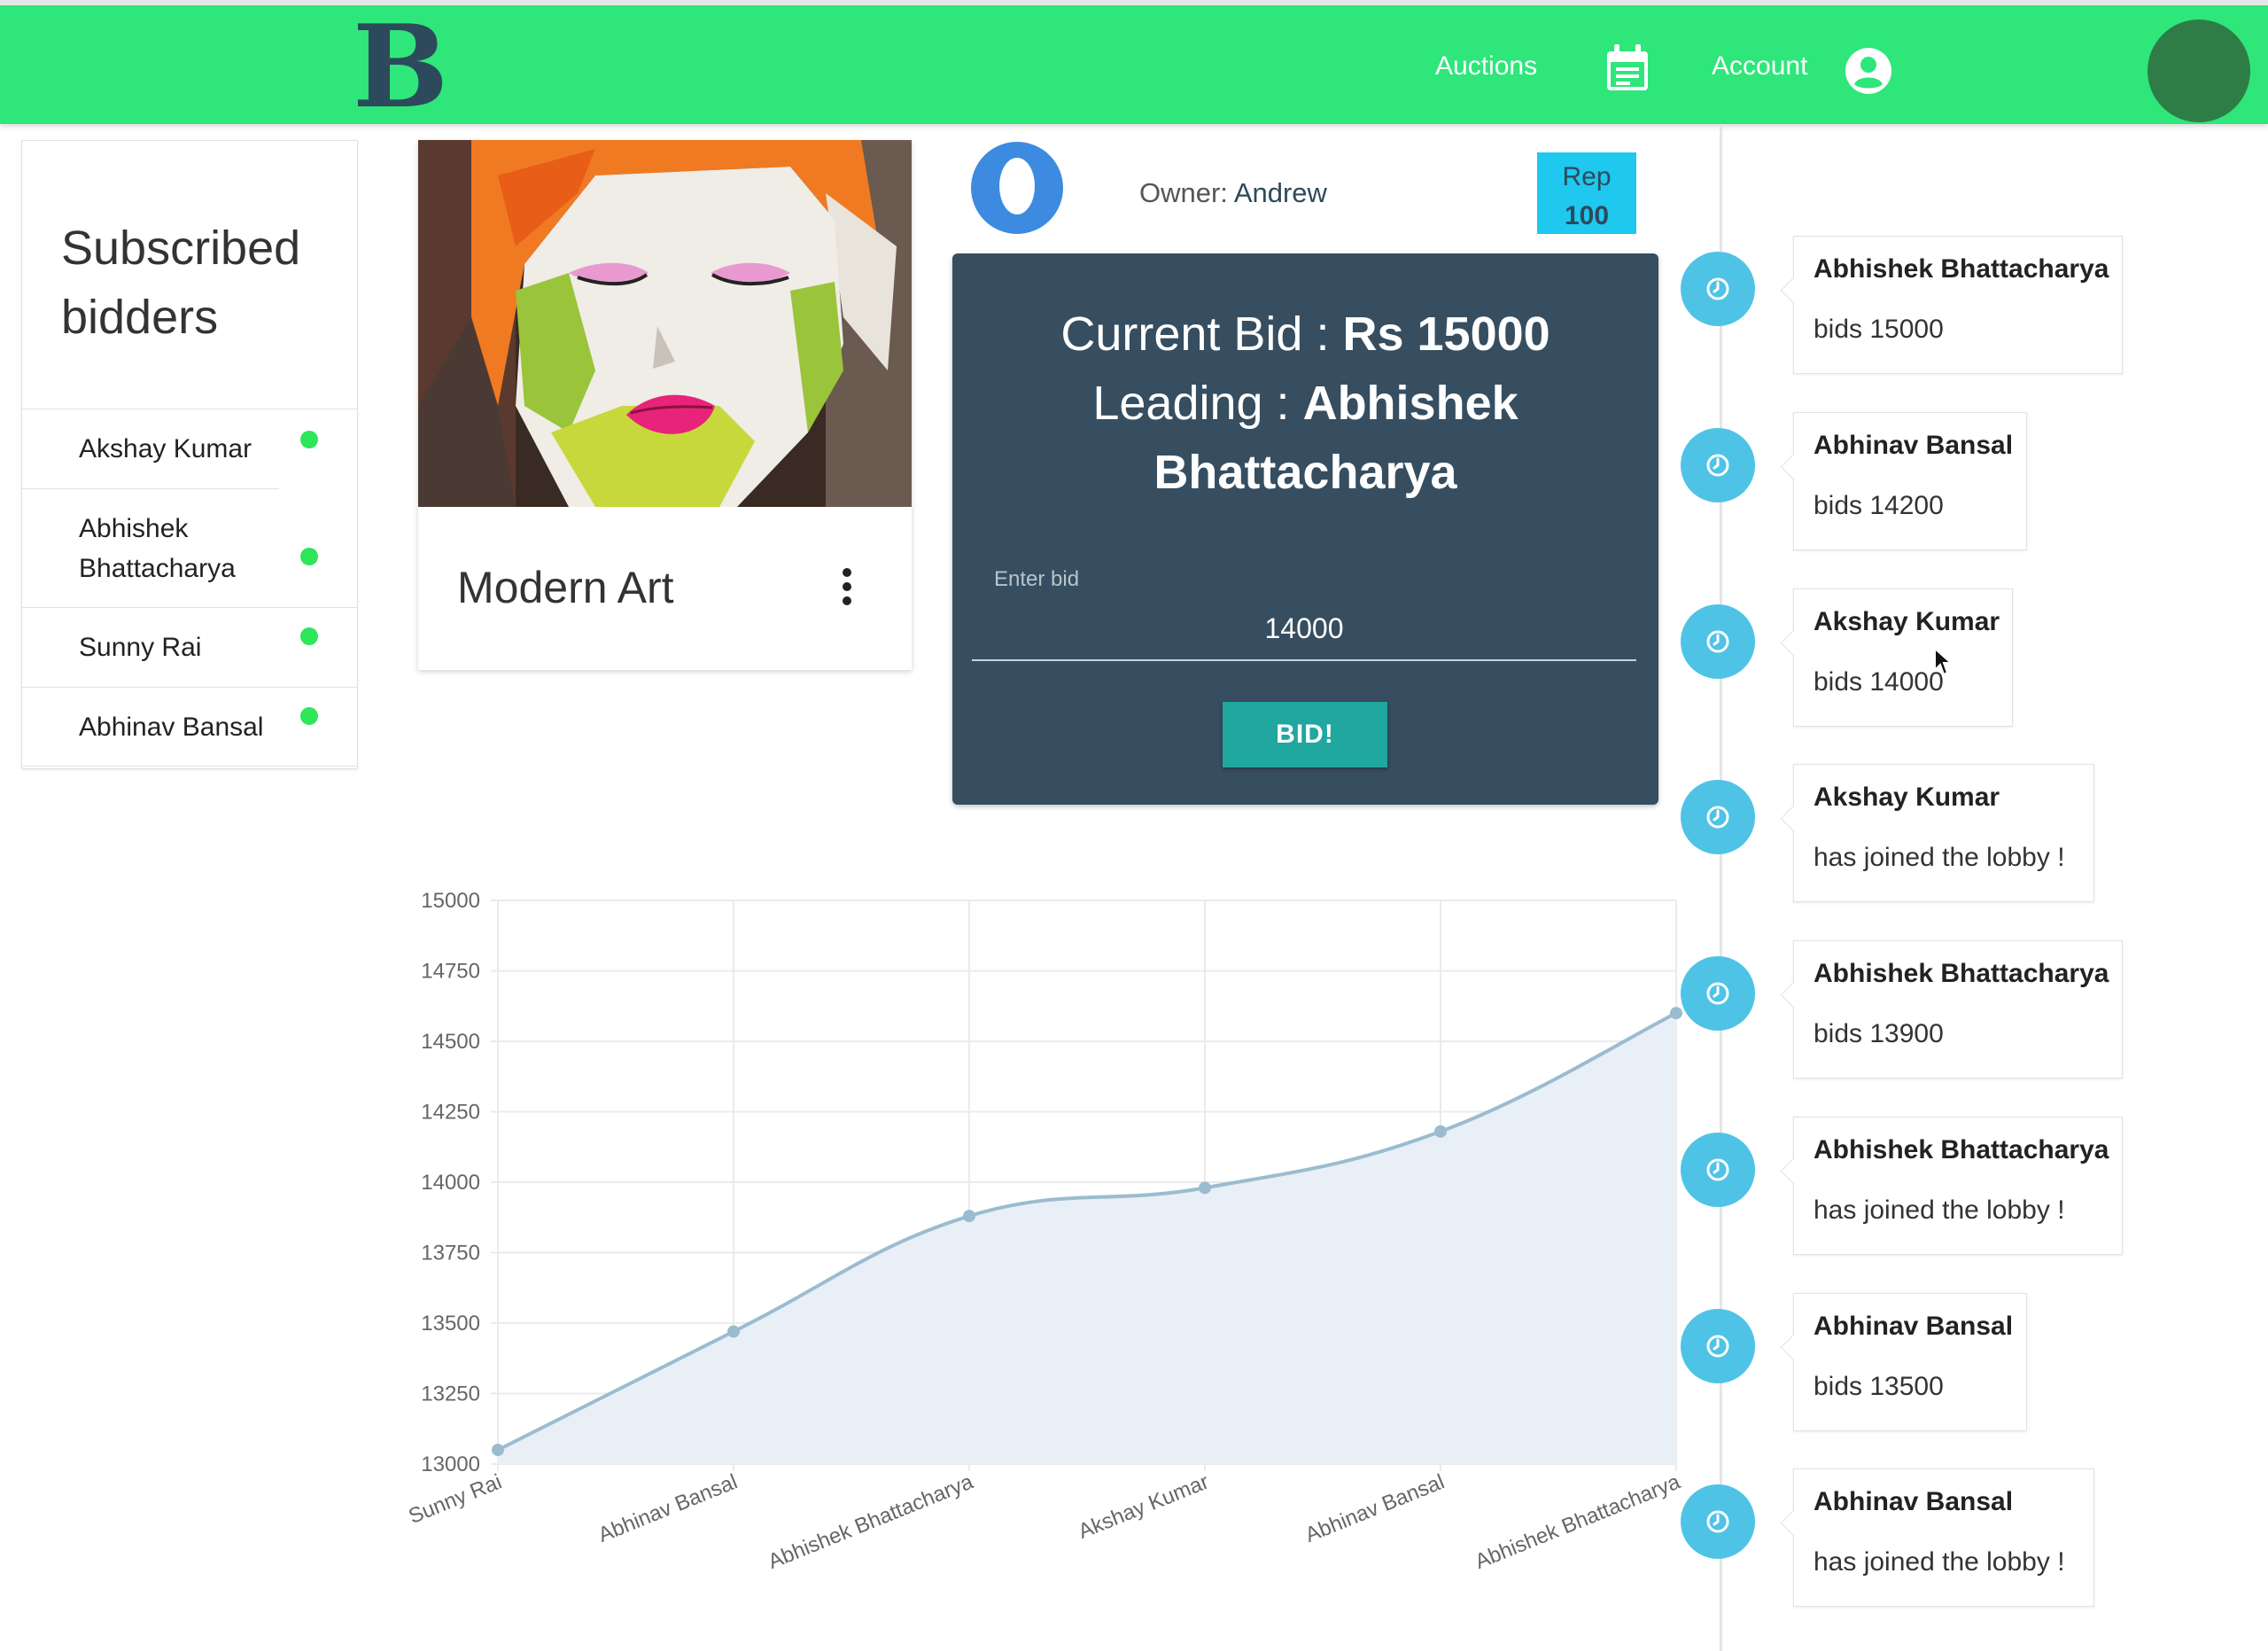 The image size is (2268, 1651). What do you see at coordinates (1037, 579) in the screenshot?
I see `bid-input-label: Enter bid` at bounding box center [1037, 579].